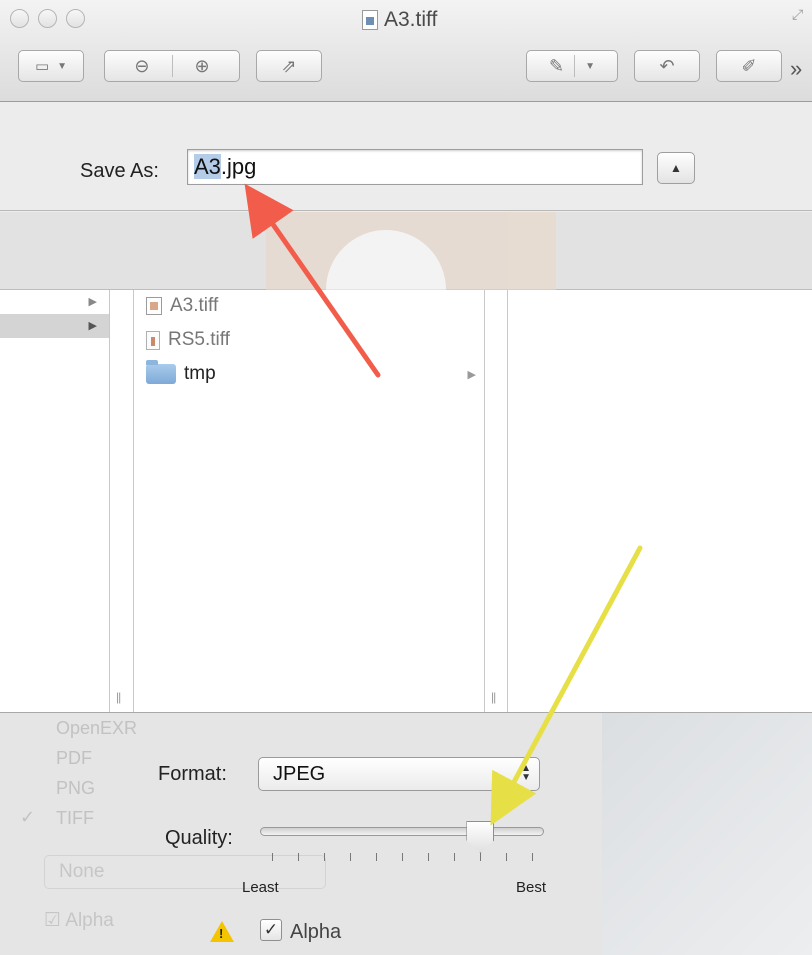 Image resolution: width=812 pixels, height=955 pixels. Describe the element at coordinates (55, 501) in the screenshot. I see `browser-column-1: ▶ ▶` at that location.